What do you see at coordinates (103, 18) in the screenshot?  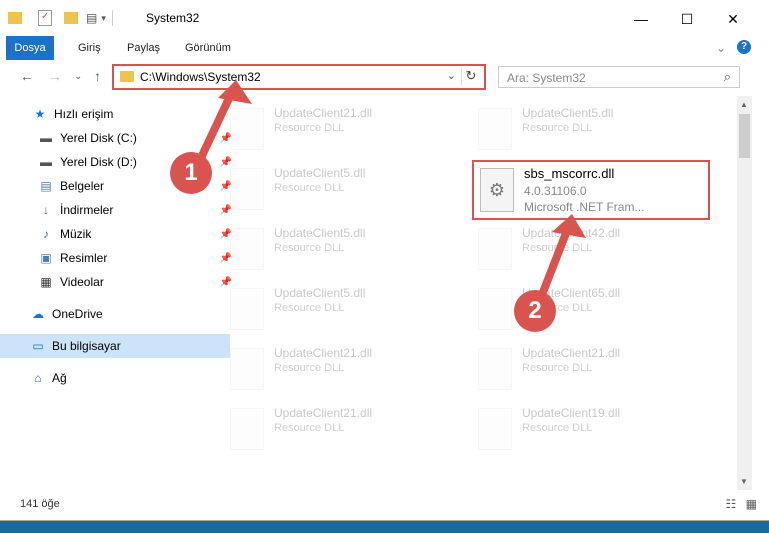 I see `chevron-down-icon: ▾` at bounding box center [103, 18].